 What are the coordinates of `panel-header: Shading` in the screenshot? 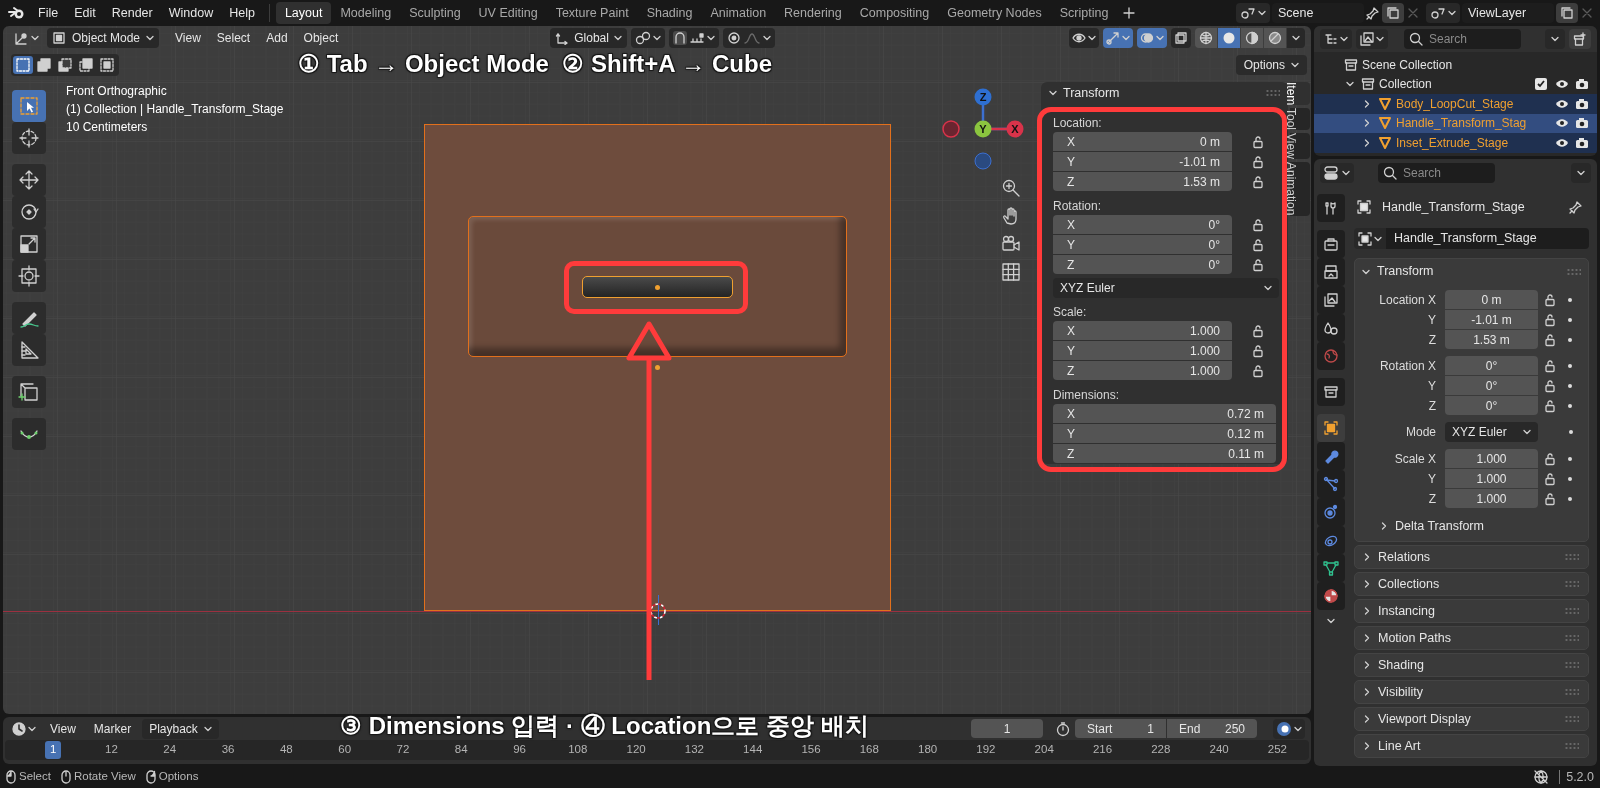 It's located at (1471, 665).